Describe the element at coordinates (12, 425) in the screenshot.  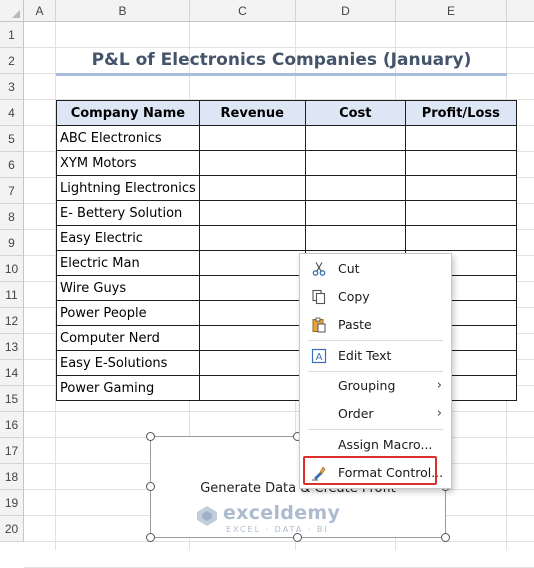
I see `row-header-16: 16` at that location.